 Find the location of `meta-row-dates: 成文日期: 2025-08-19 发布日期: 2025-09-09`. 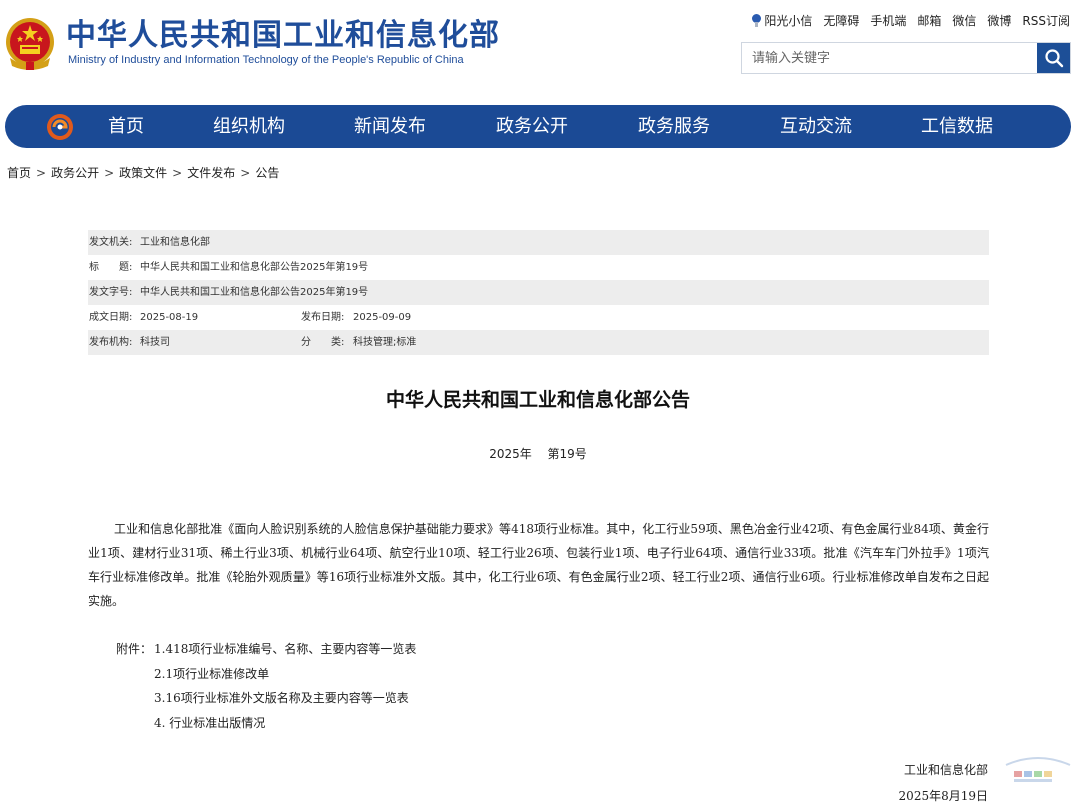

meta-row-dates: 成文日期: 2025-08-19 发布日期: 2025-09-09 is located at coordinates (538, 317).